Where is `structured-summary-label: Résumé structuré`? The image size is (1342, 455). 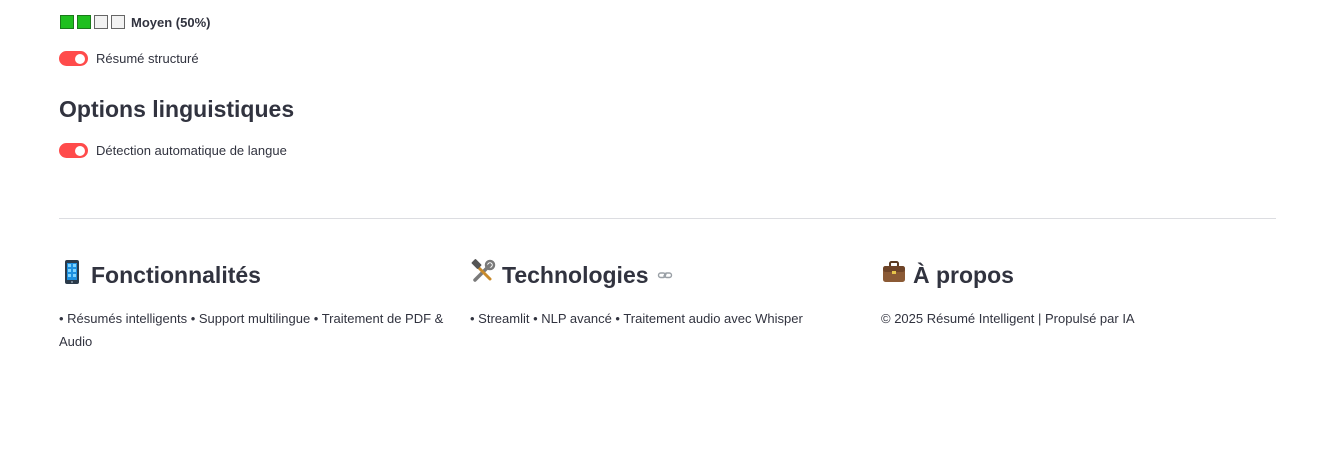 structured-summary-label: Résumé structuré is located at coordinates (147, 58).